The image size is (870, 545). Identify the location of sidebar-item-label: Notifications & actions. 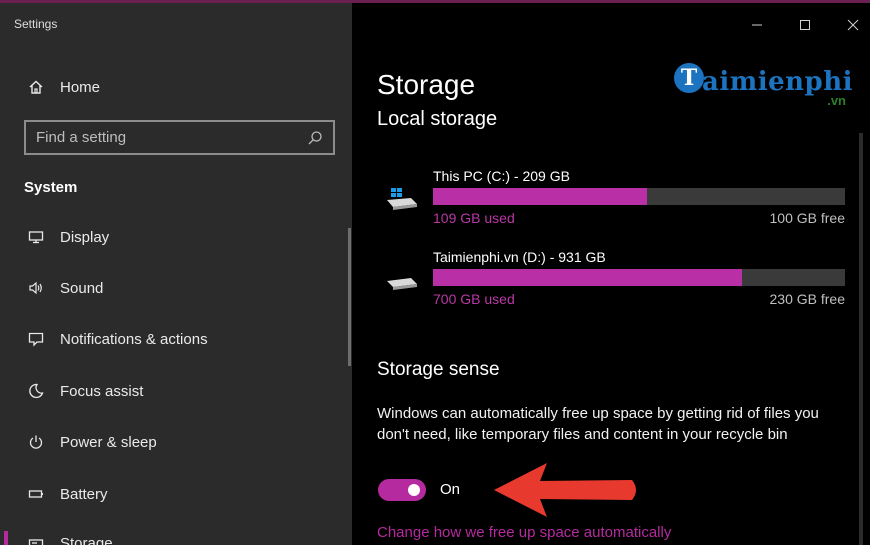
(134, 339).